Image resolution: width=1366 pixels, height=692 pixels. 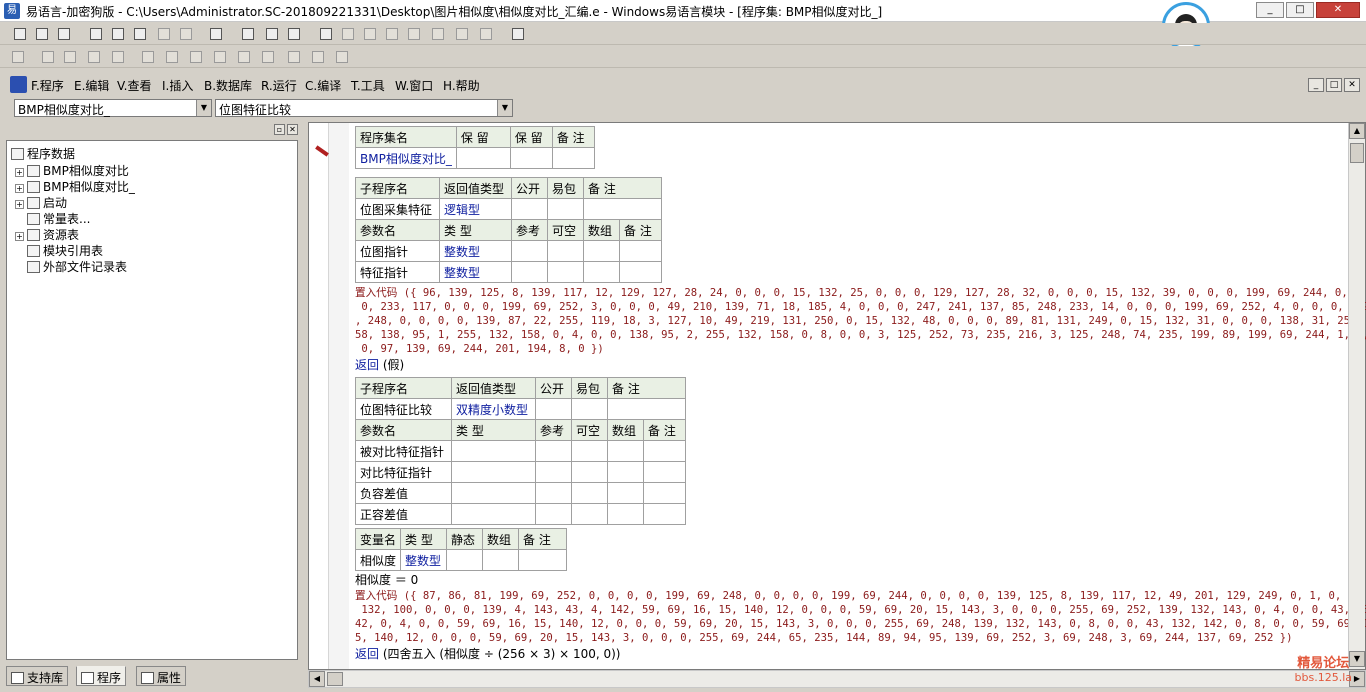 What do you see at coordinates (462, 34) in the screenshot?
I see `step5-icon` at bounding box center [462, 34].